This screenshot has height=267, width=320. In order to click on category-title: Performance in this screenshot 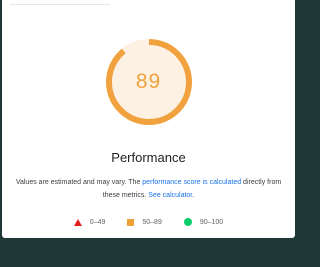, I will do `click(148, 157)`.